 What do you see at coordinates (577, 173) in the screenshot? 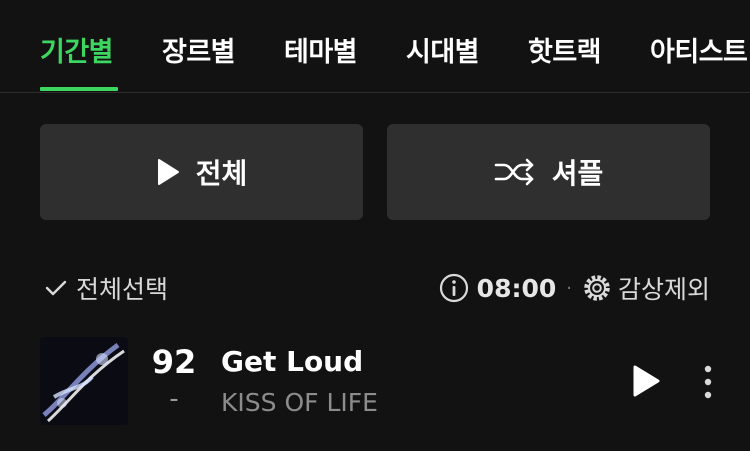
I see `shuffle-label: 셔플` at bounding box center [577, 173].